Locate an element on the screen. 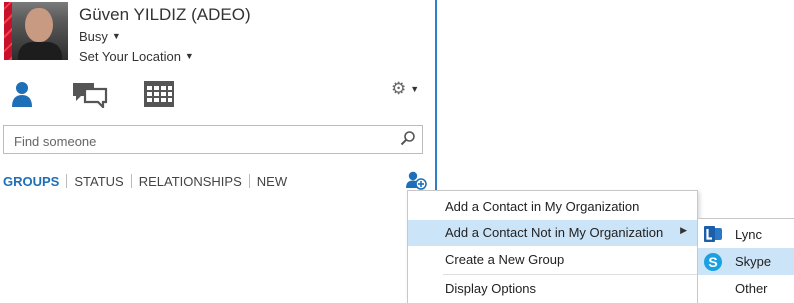  gear-icon: ⚙ is located at coordinates (399, 88).